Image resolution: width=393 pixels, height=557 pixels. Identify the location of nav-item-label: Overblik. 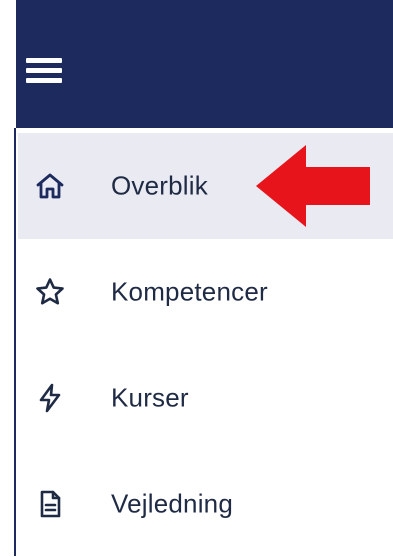
(159, 185).